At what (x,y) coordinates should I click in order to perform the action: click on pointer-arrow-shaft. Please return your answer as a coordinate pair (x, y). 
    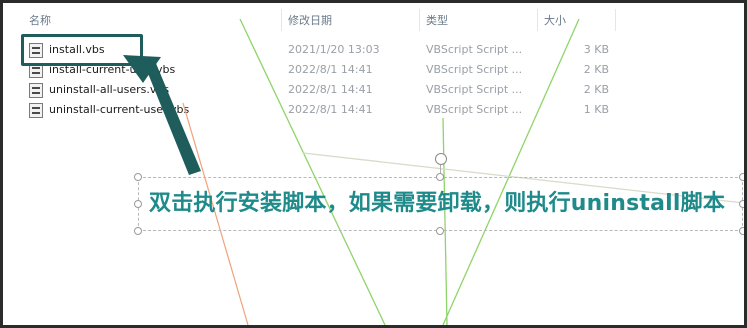
    Looking at the image, I should click on (172, 118).